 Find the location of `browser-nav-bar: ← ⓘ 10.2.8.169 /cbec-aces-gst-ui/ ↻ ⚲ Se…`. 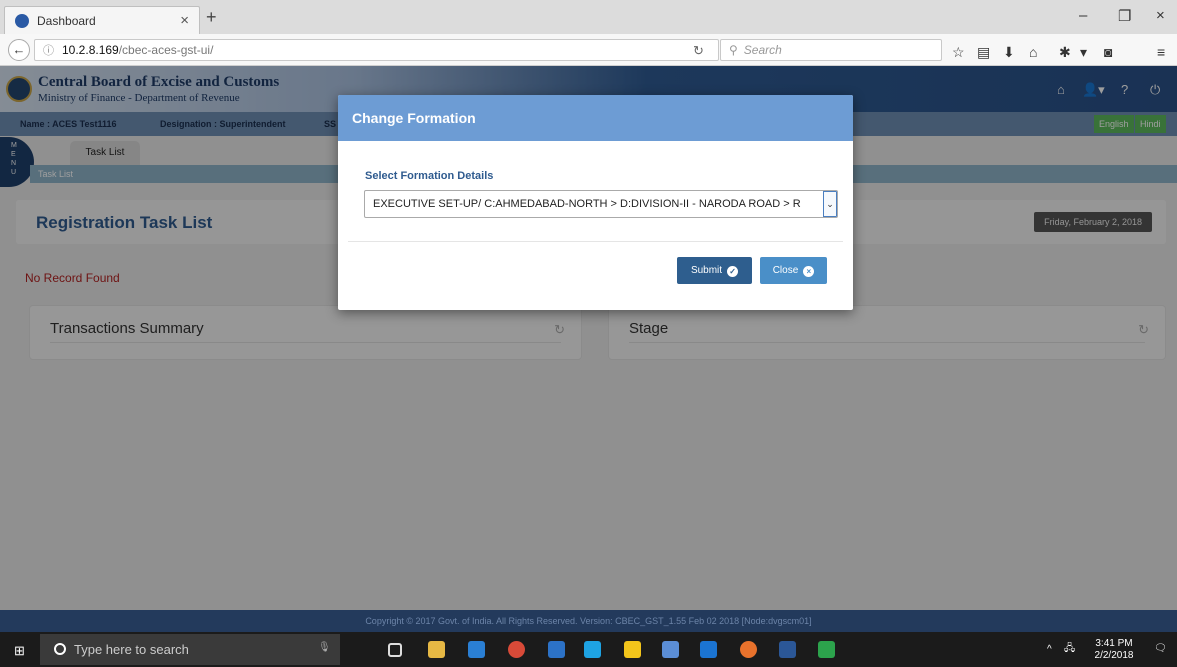

browser-nav-bar: ← ⓘ 10.2.8.169 /cbec-aces-gst-ui/ ↻ ⚲ Se… is located at coordinates (588, 50).